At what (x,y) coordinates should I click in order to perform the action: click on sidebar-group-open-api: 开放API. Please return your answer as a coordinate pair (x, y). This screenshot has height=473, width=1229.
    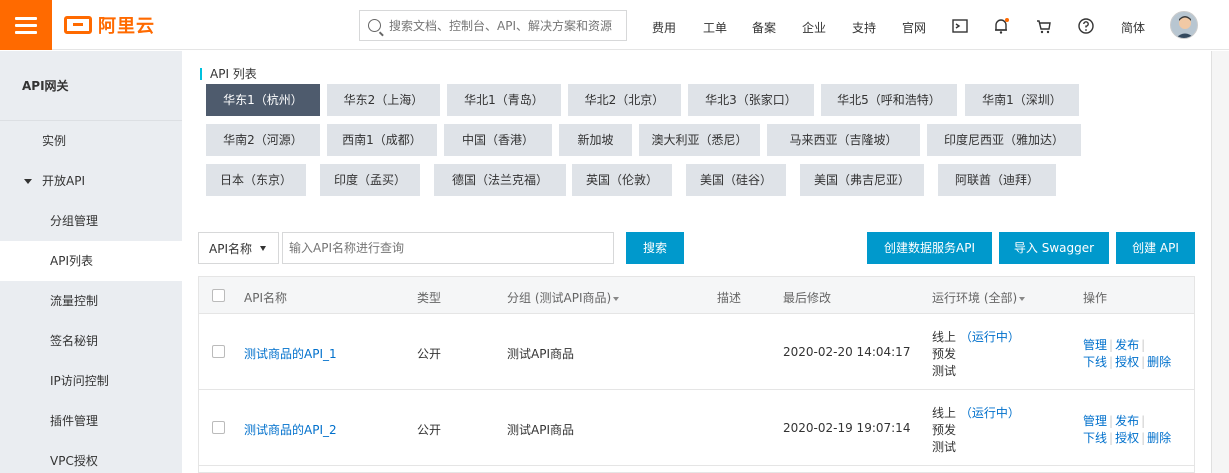
    Looking at the image, I should click on (91, 181).